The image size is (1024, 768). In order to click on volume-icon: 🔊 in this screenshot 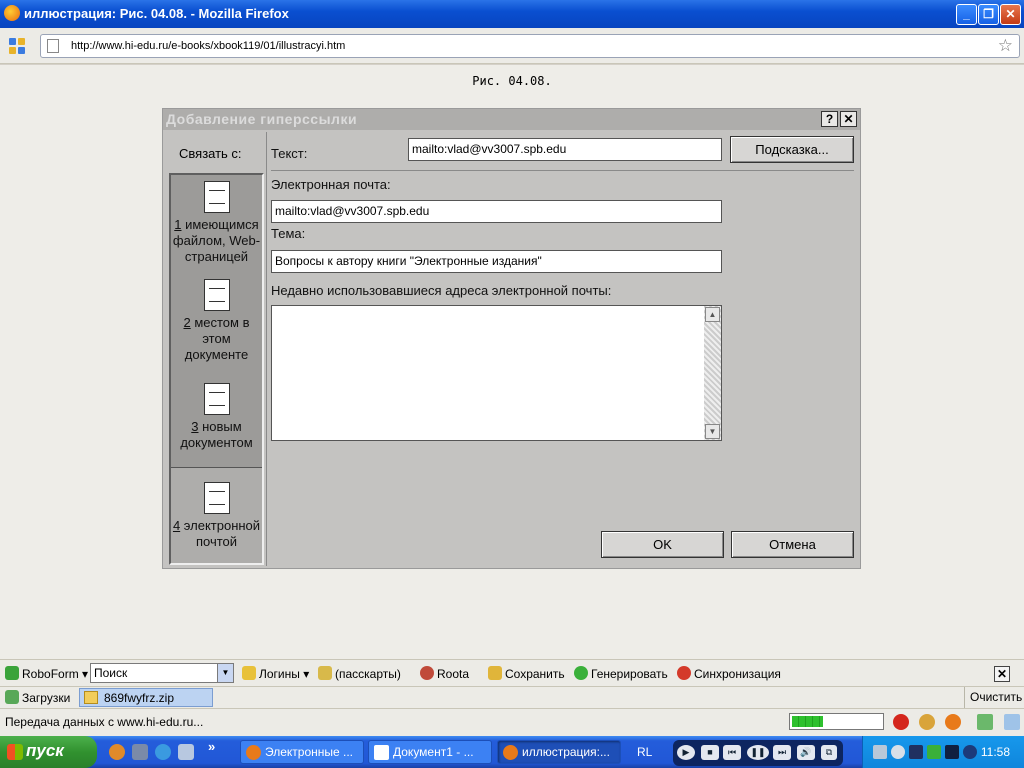, I will do `click(806, 752)`.